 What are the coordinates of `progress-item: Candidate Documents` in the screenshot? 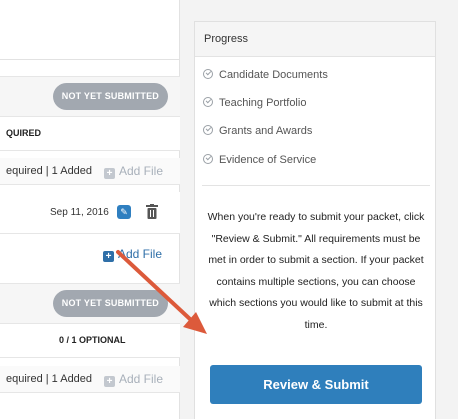 It's located at (265, 75).